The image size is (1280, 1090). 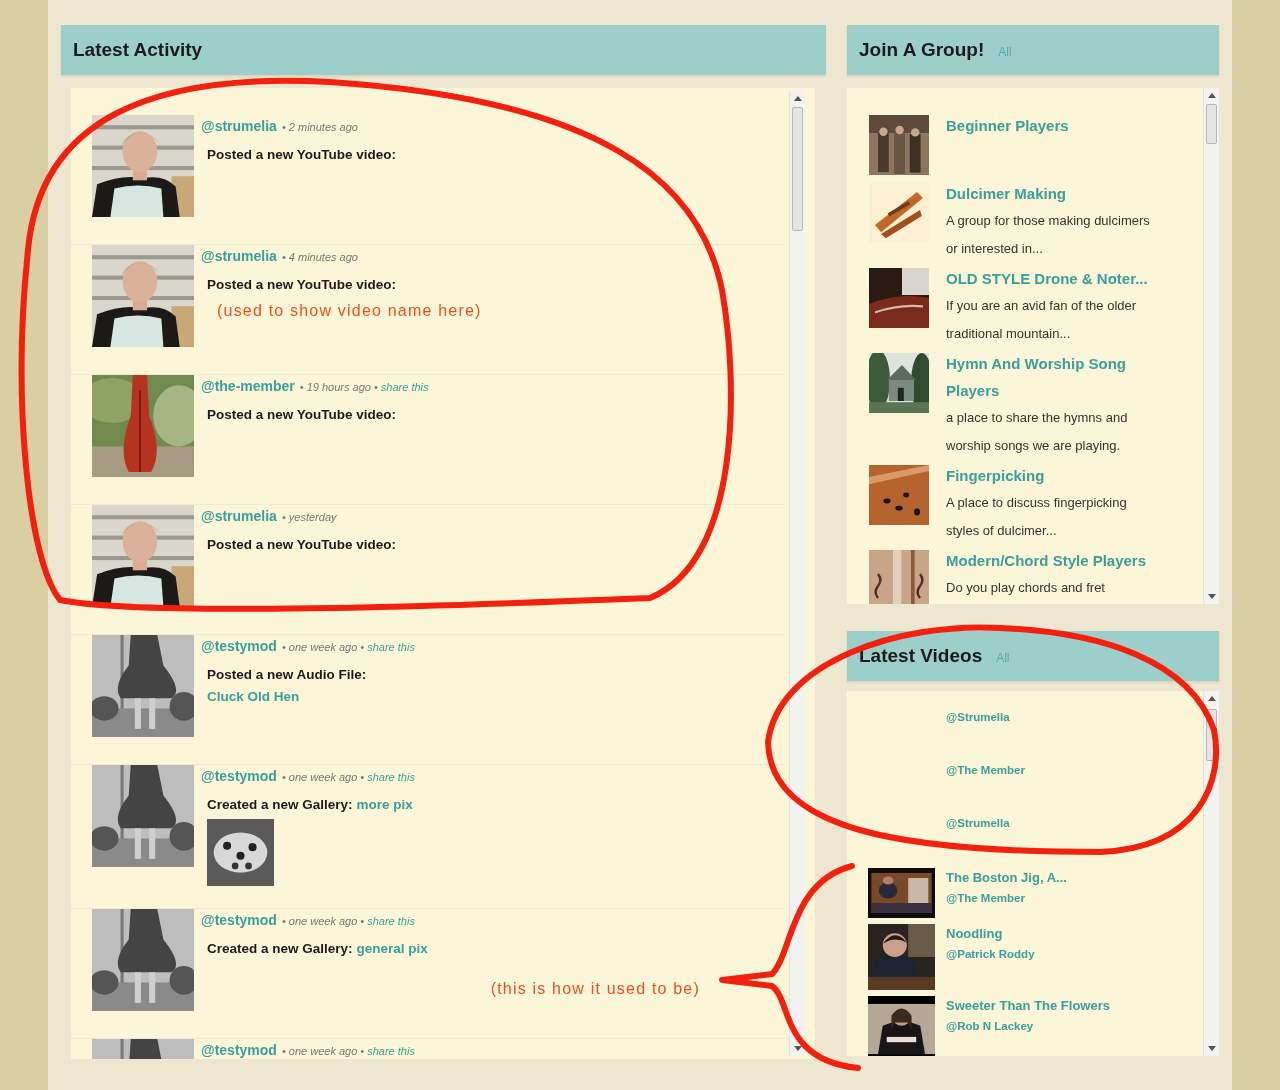 I want to click on group-link: Hymn And Worship Song Players, so click(x=1052, y=377).